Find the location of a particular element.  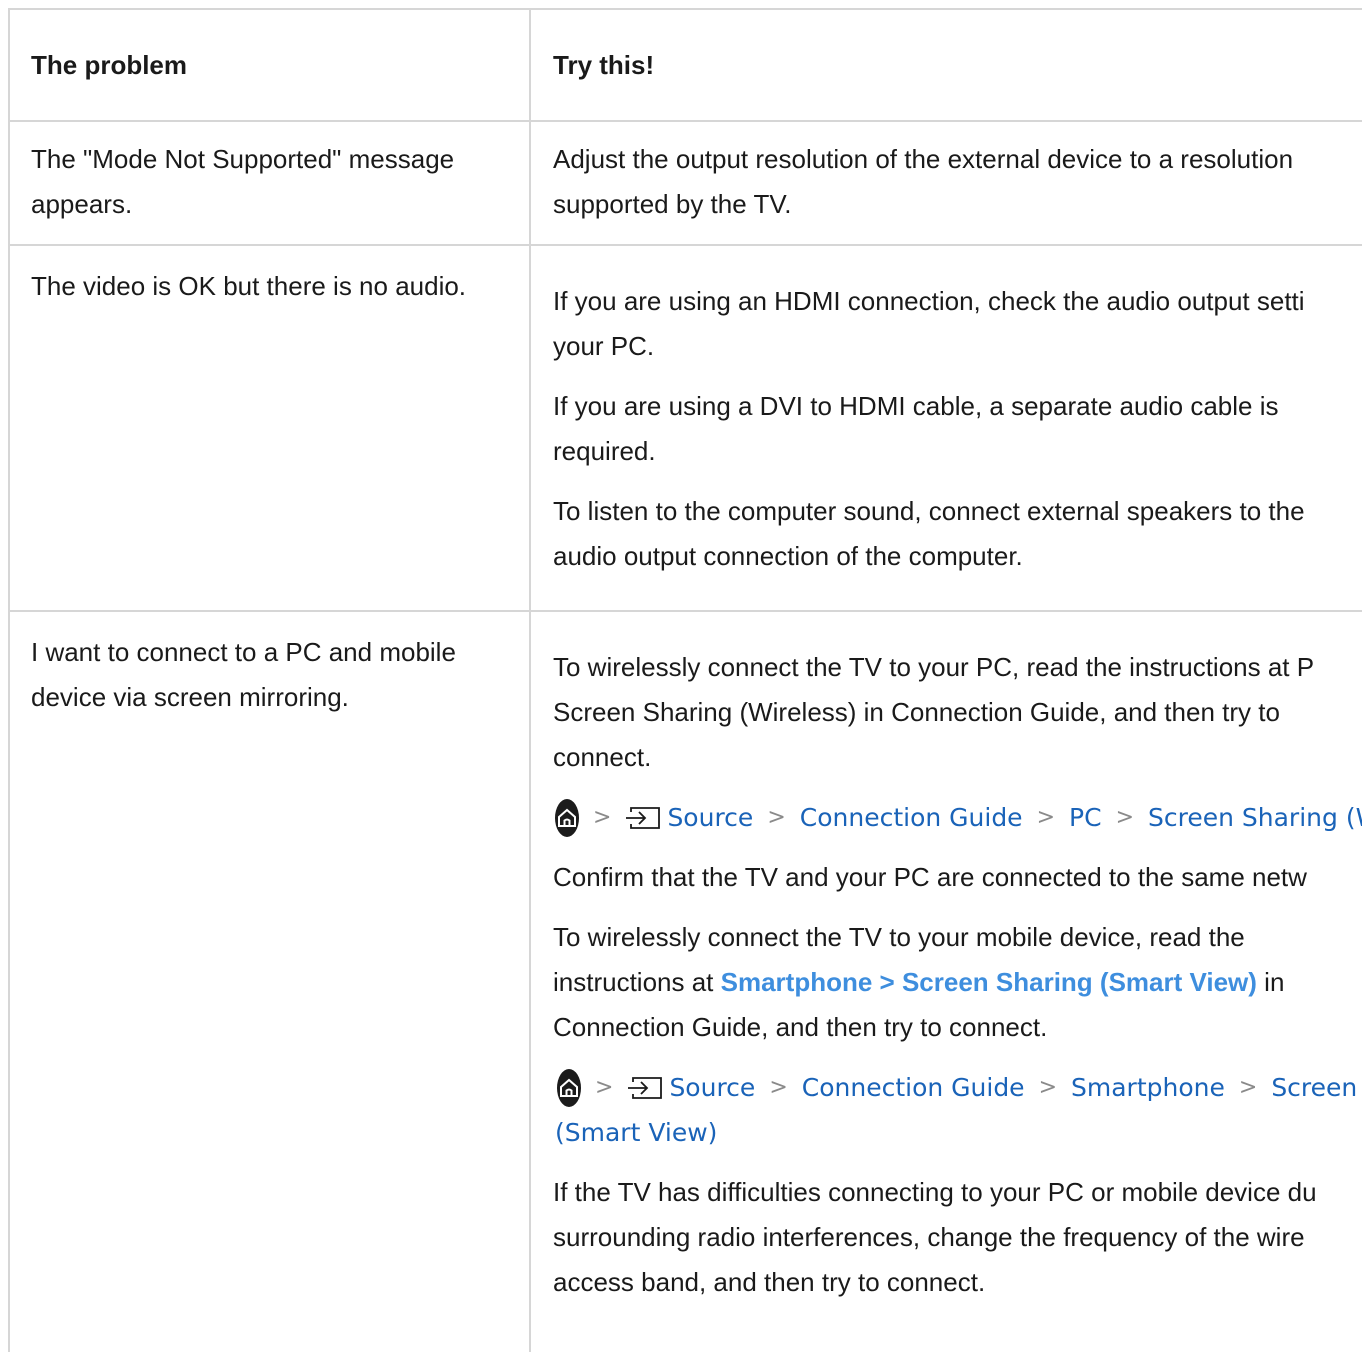

solution-text-prefix: instructions at is located at coordinates (637, 982).